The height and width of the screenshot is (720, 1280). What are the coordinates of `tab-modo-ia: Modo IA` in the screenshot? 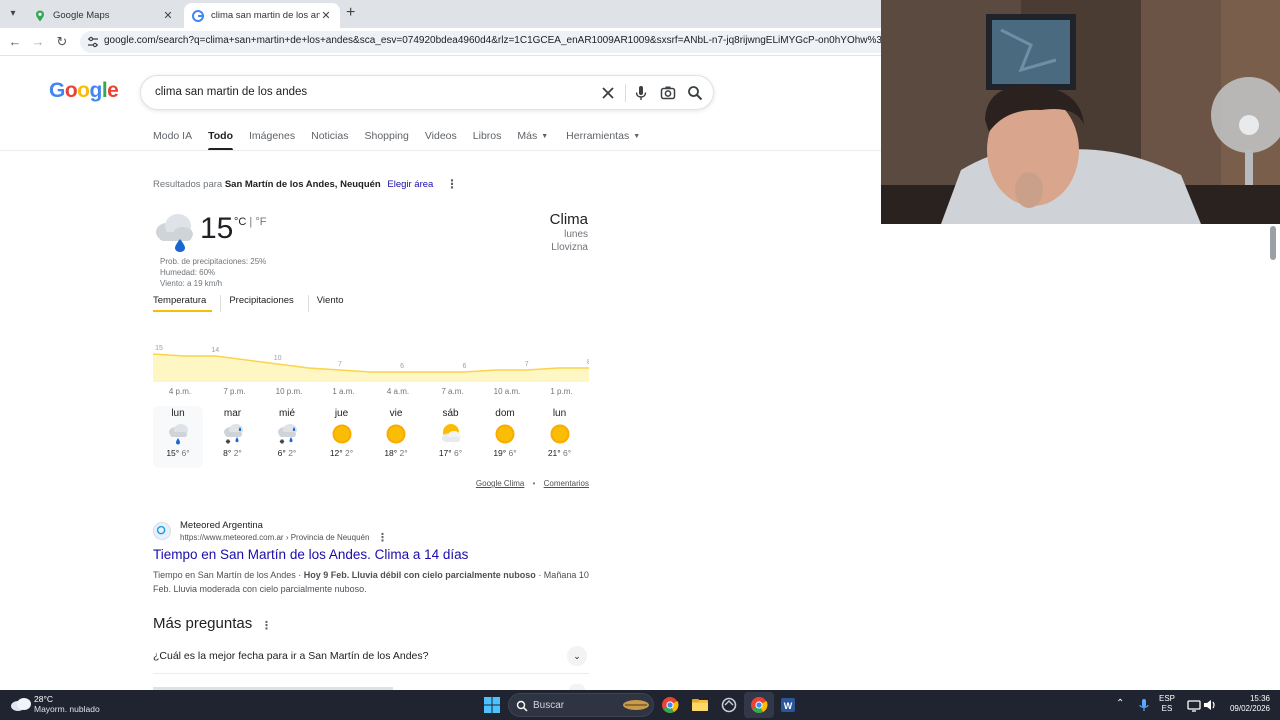 It's located at (172, 140).